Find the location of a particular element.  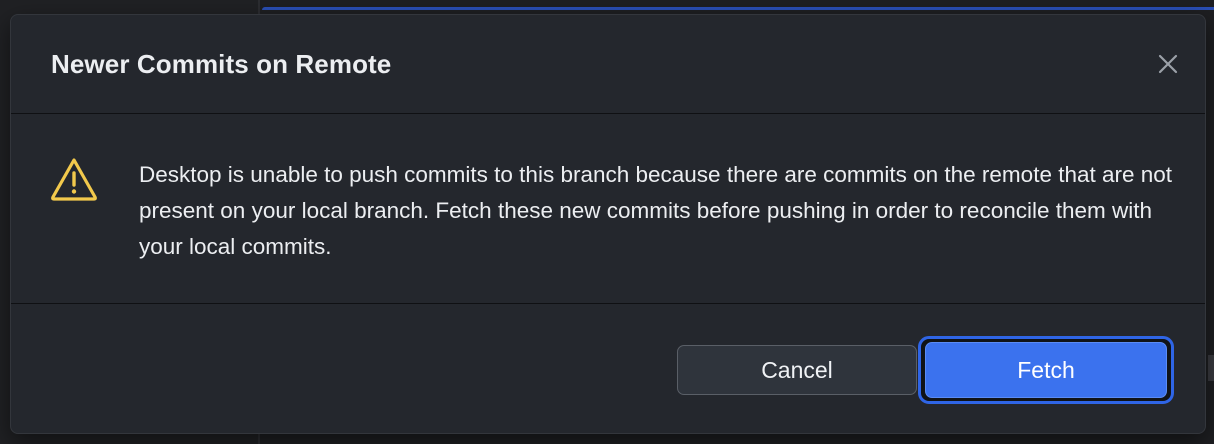

close-icon is located at coordinates (1168, 64).